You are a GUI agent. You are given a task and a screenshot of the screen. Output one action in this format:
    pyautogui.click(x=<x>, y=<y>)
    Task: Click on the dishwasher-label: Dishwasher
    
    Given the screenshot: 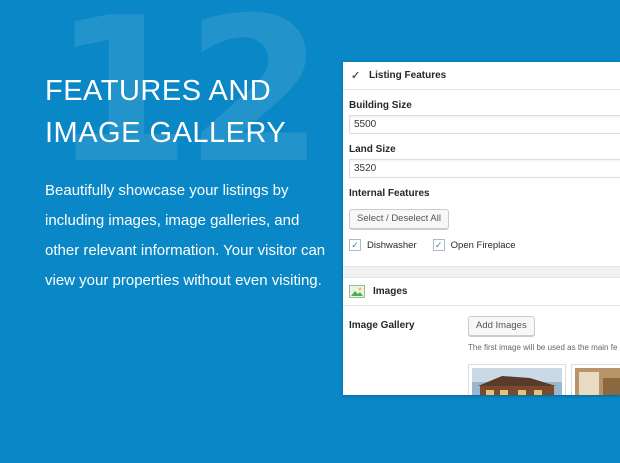 What is the action you would take?
    pyautogui.click(x=392, y=245)
    